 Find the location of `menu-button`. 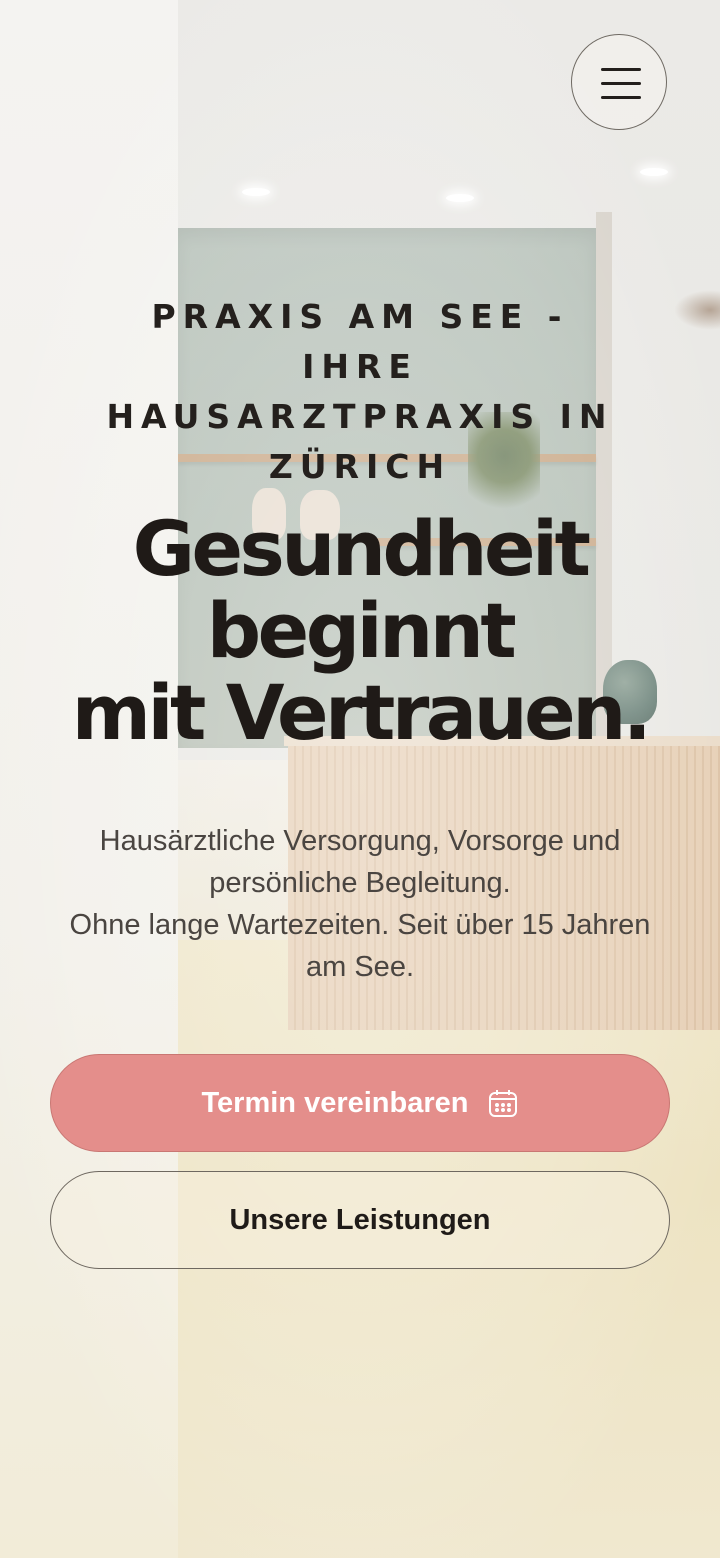

menu-button is located at coordinates (619, 82).